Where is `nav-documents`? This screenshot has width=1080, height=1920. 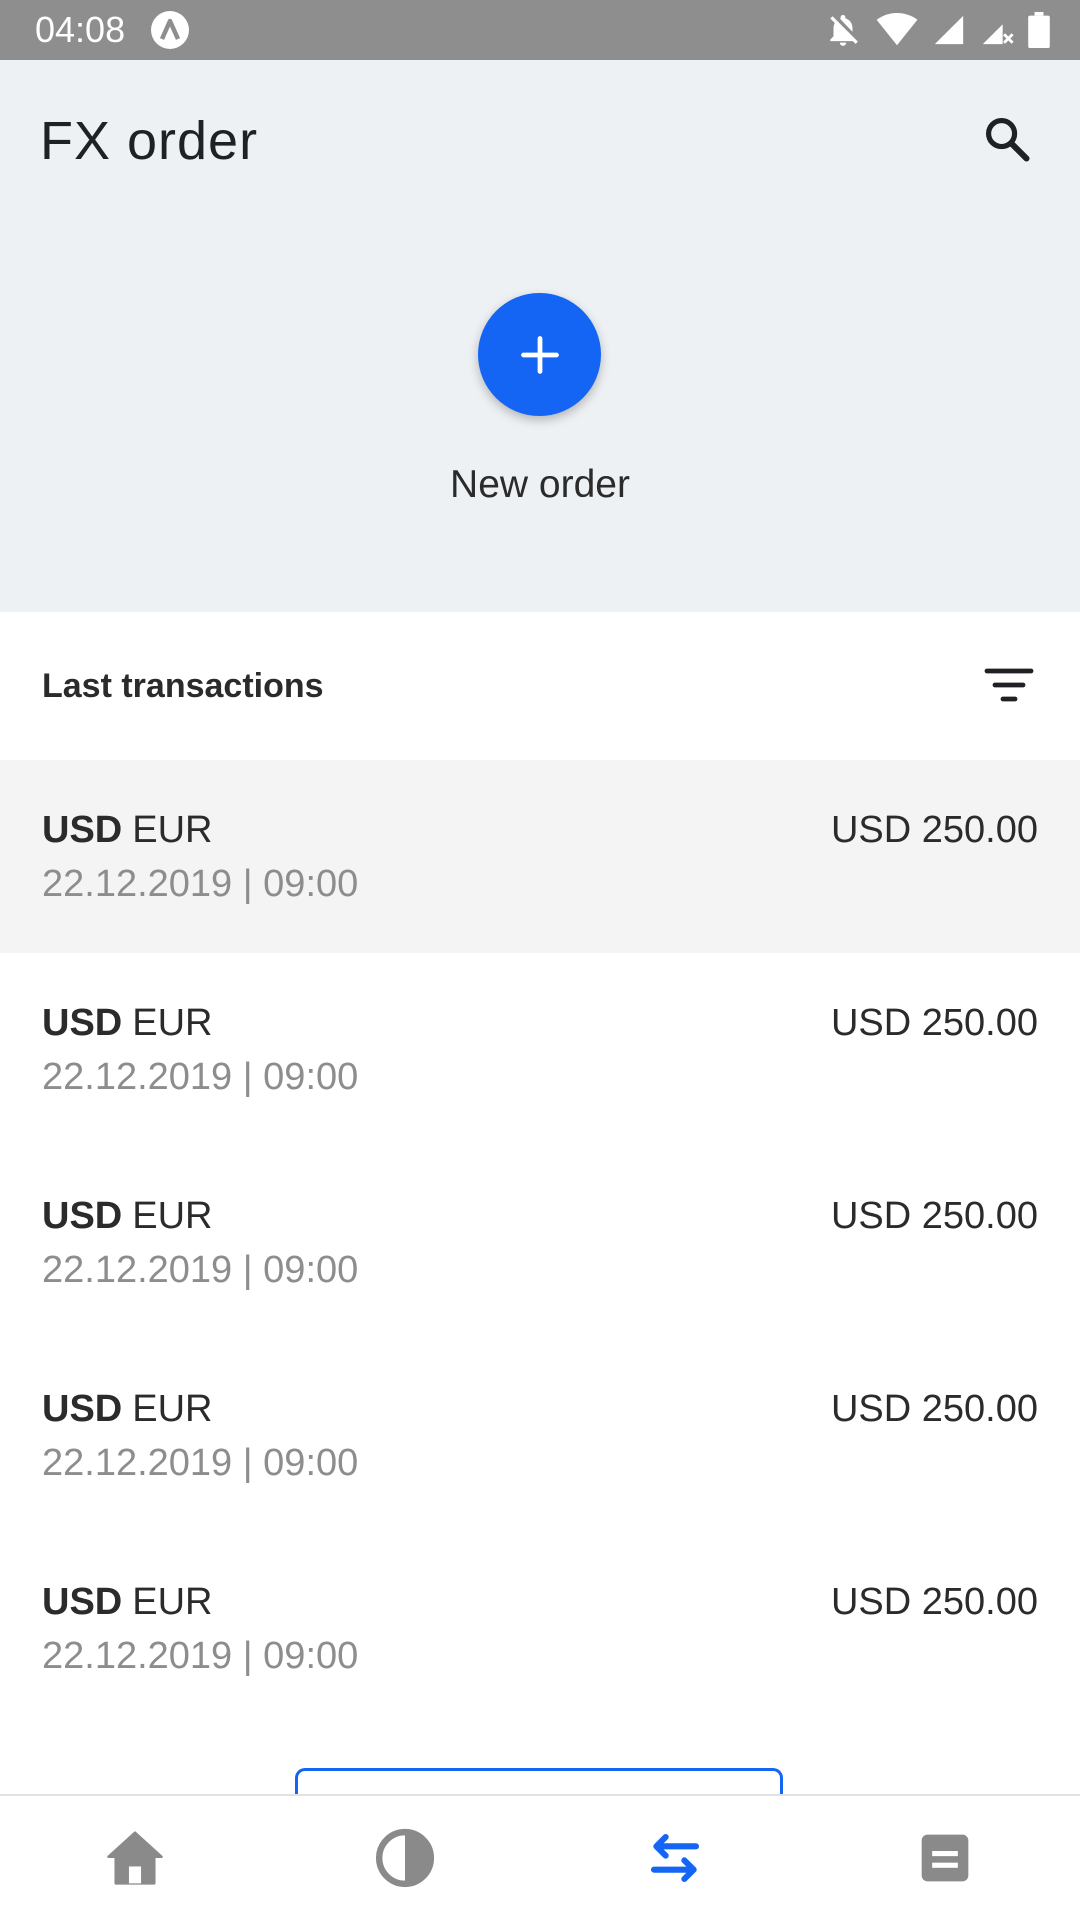
nav-documents is located at coordinates (945, 1858).